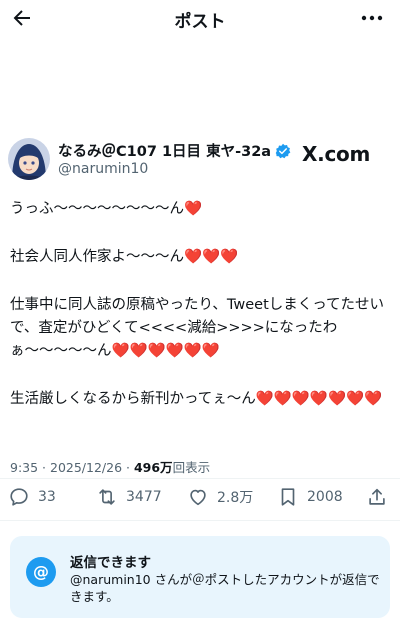 This screenshot has height=640, width=400. I want to click on reply-count: 33, so click(47, 497).